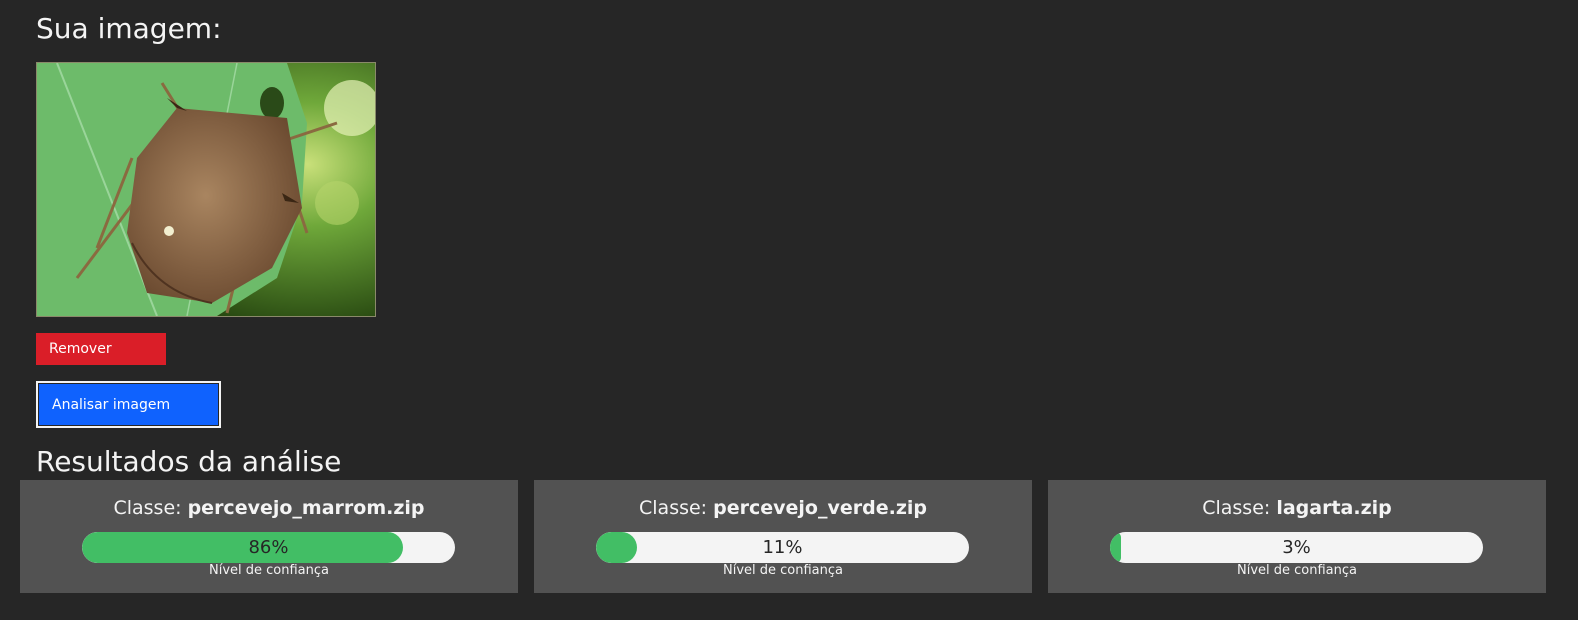 Image resolution: width=1578 pixels, height=620 pixels. I want to click on class-name: percevejo_verde.zip, so click(820, 508).